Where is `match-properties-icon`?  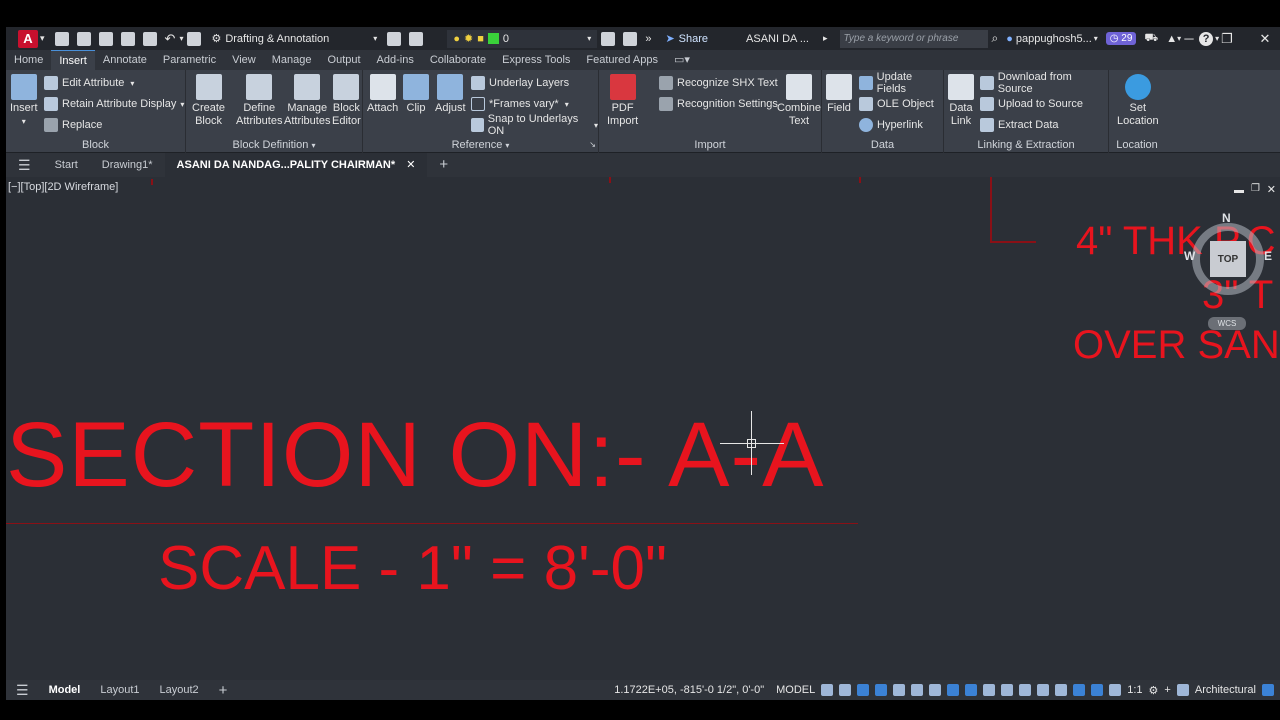
match-properties-icon is located at coordinates (194, 38).